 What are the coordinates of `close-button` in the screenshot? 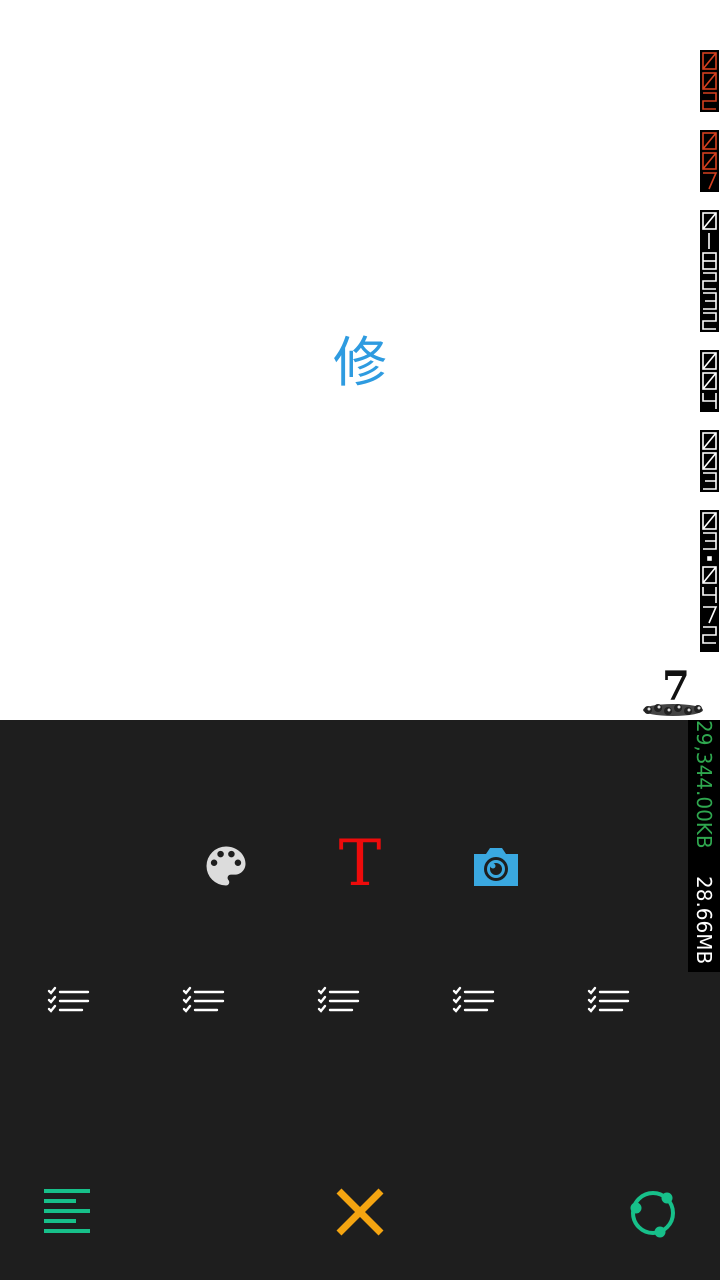 It's located at (360, 1212).